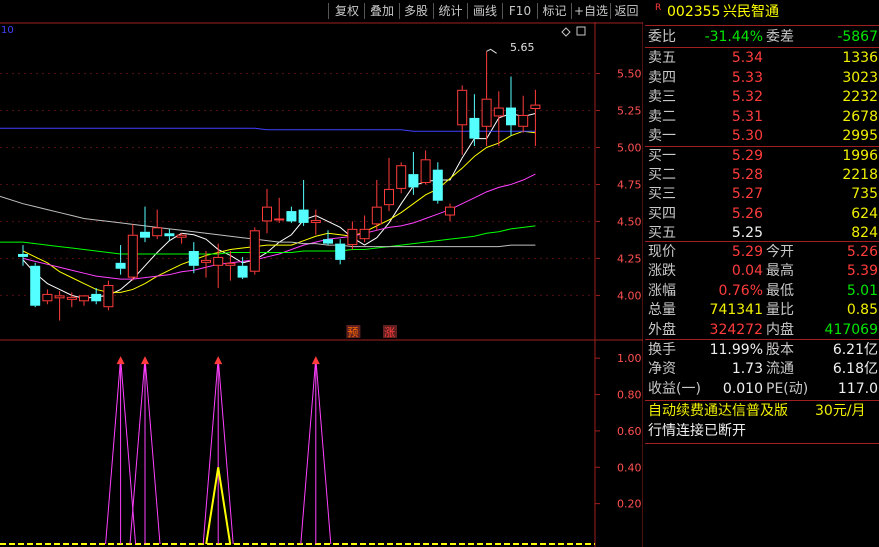  What do you see at coordinates (736, 350) in the screenshot?
I see `fund-value: 11.99%` at bounding box center [736, 350].